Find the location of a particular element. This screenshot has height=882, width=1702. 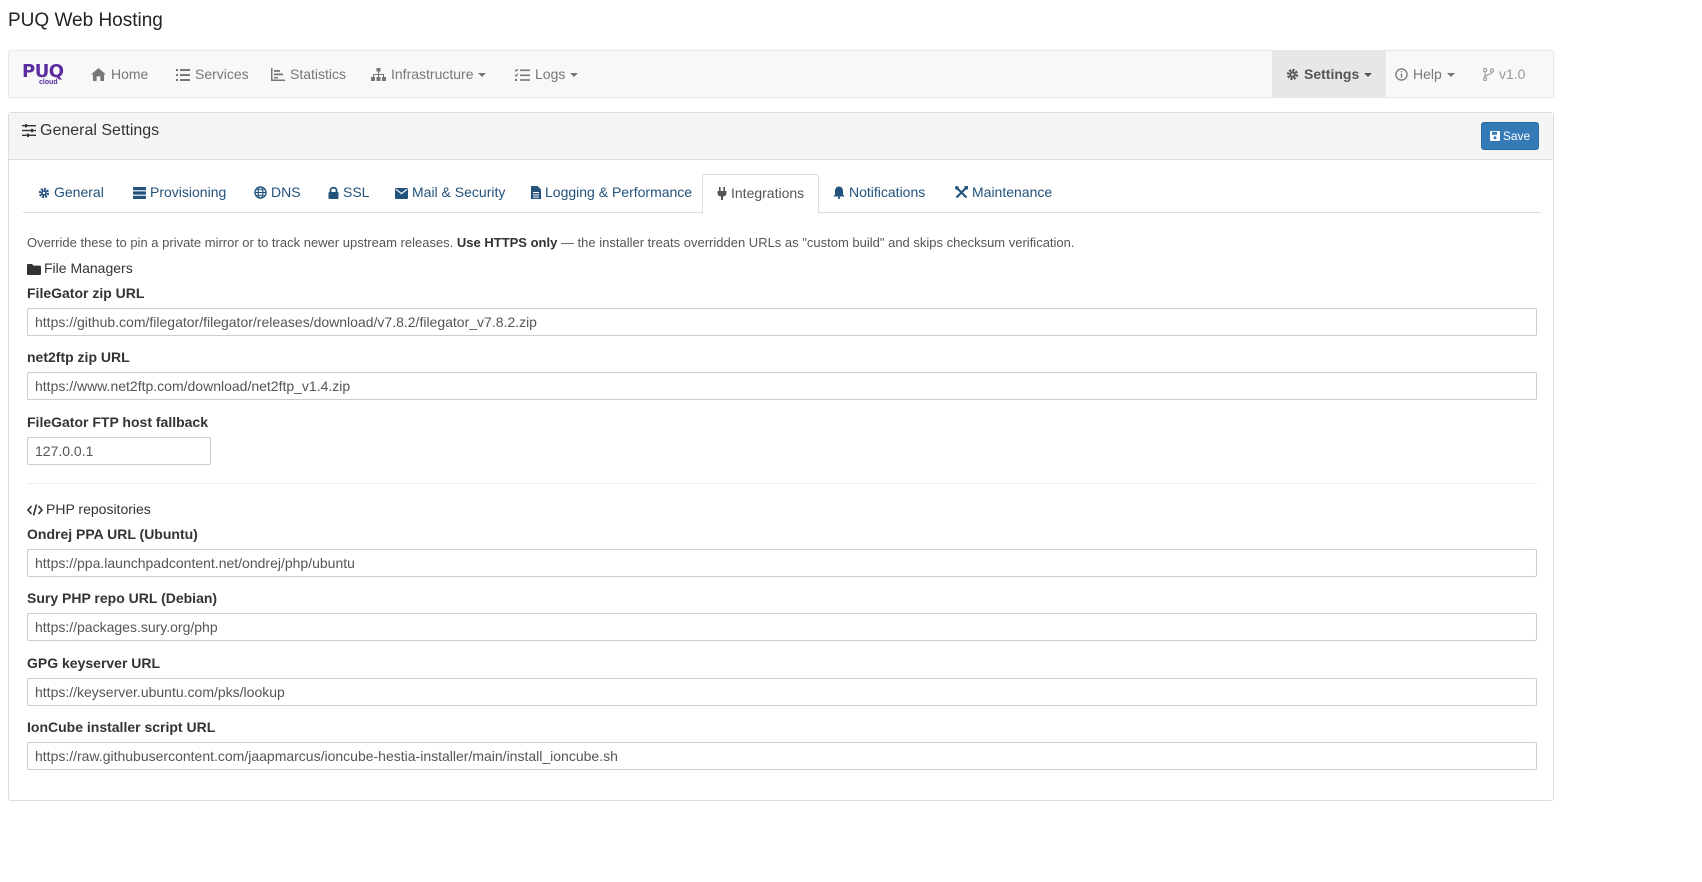

panel-title-text: General Settings is located at coordinates (100, 130).